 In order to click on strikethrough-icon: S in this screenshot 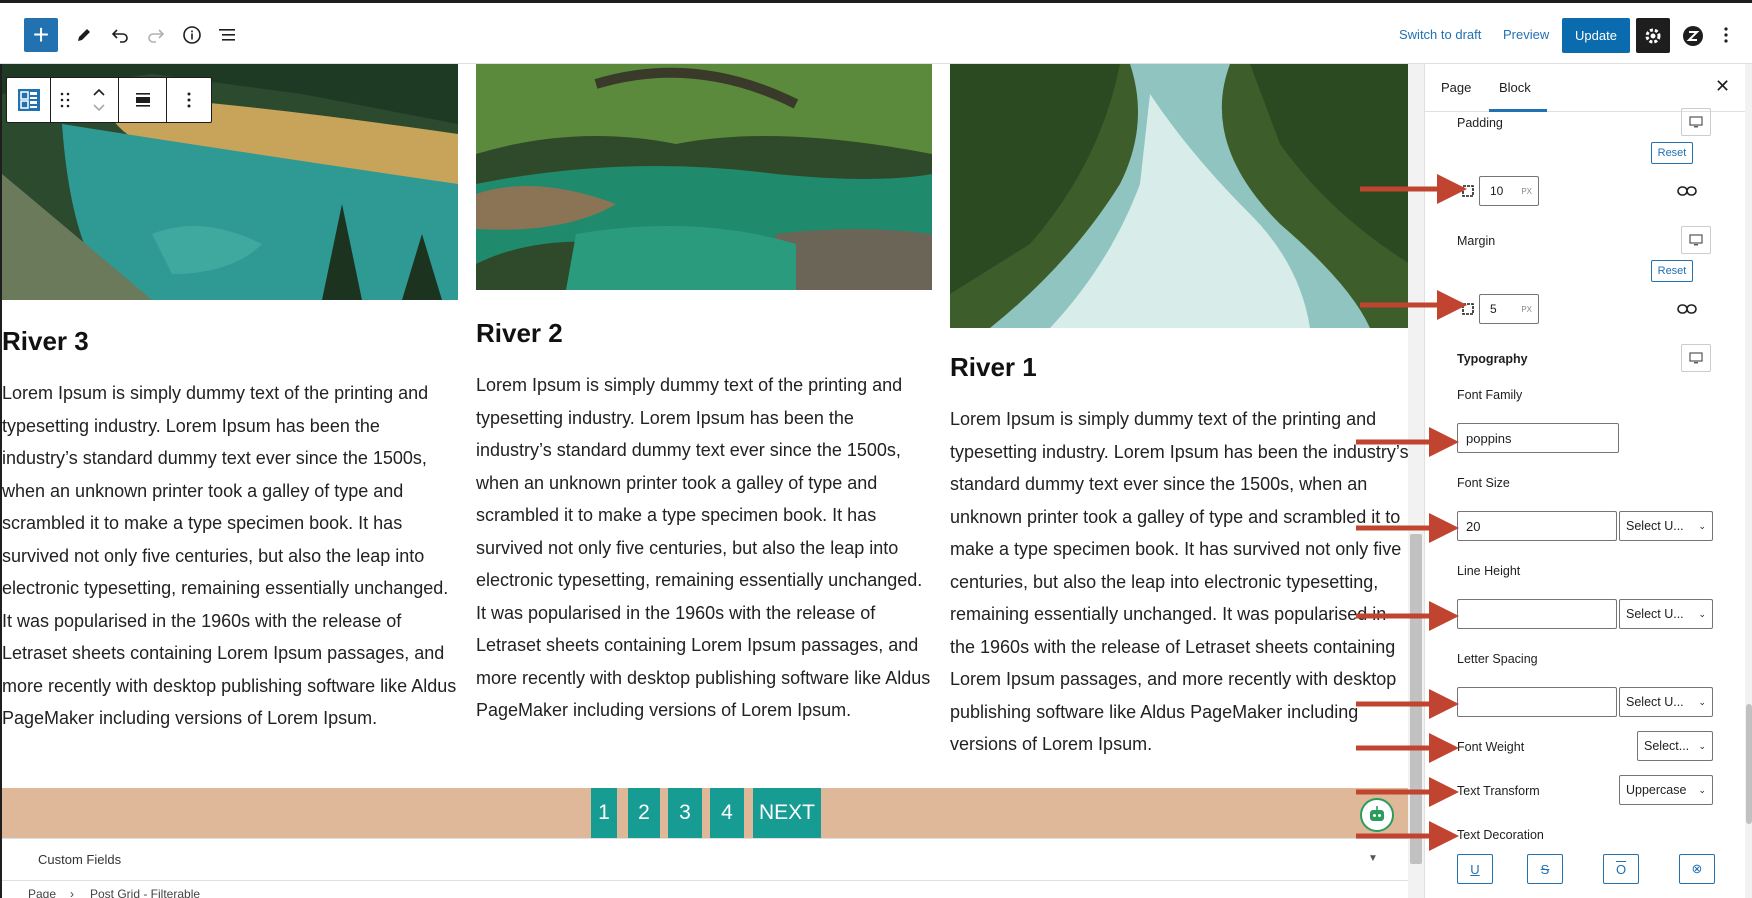, I will do `click(1545, 869)`.